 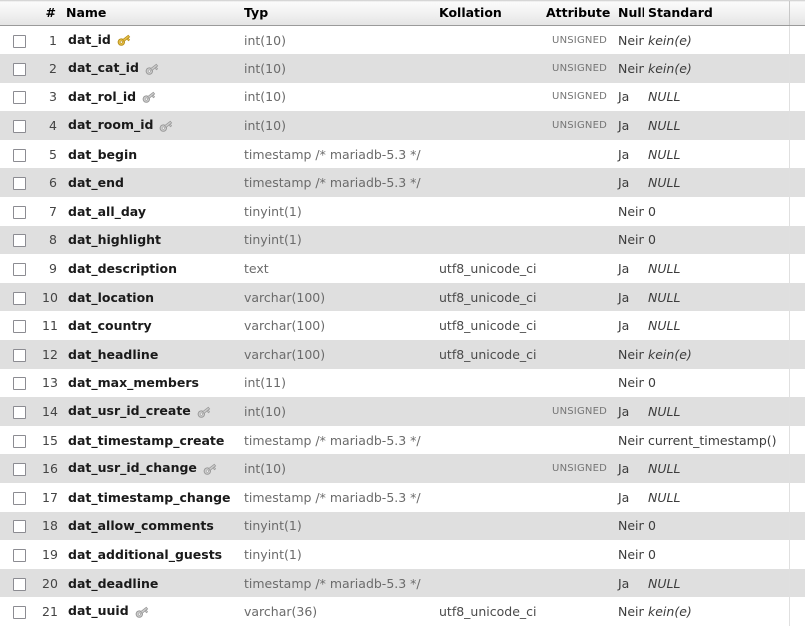 What do you see at coordinates (402, 468) in the screenshot?
I see `table-row: 16 dat_usr_id_change int(10) UNSIGNED Ja NULL` at bounding box center [402, 468].